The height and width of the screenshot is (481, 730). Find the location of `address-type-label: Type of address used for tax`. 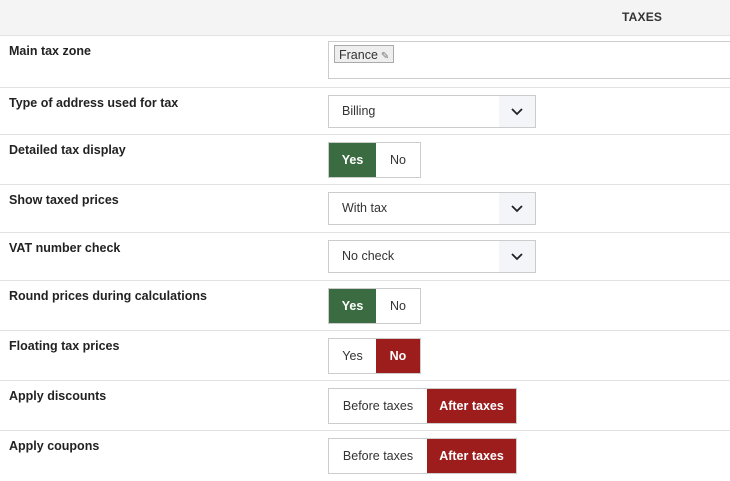

address-type-label: Type of address used for tax is located at coordinates (94, 103).